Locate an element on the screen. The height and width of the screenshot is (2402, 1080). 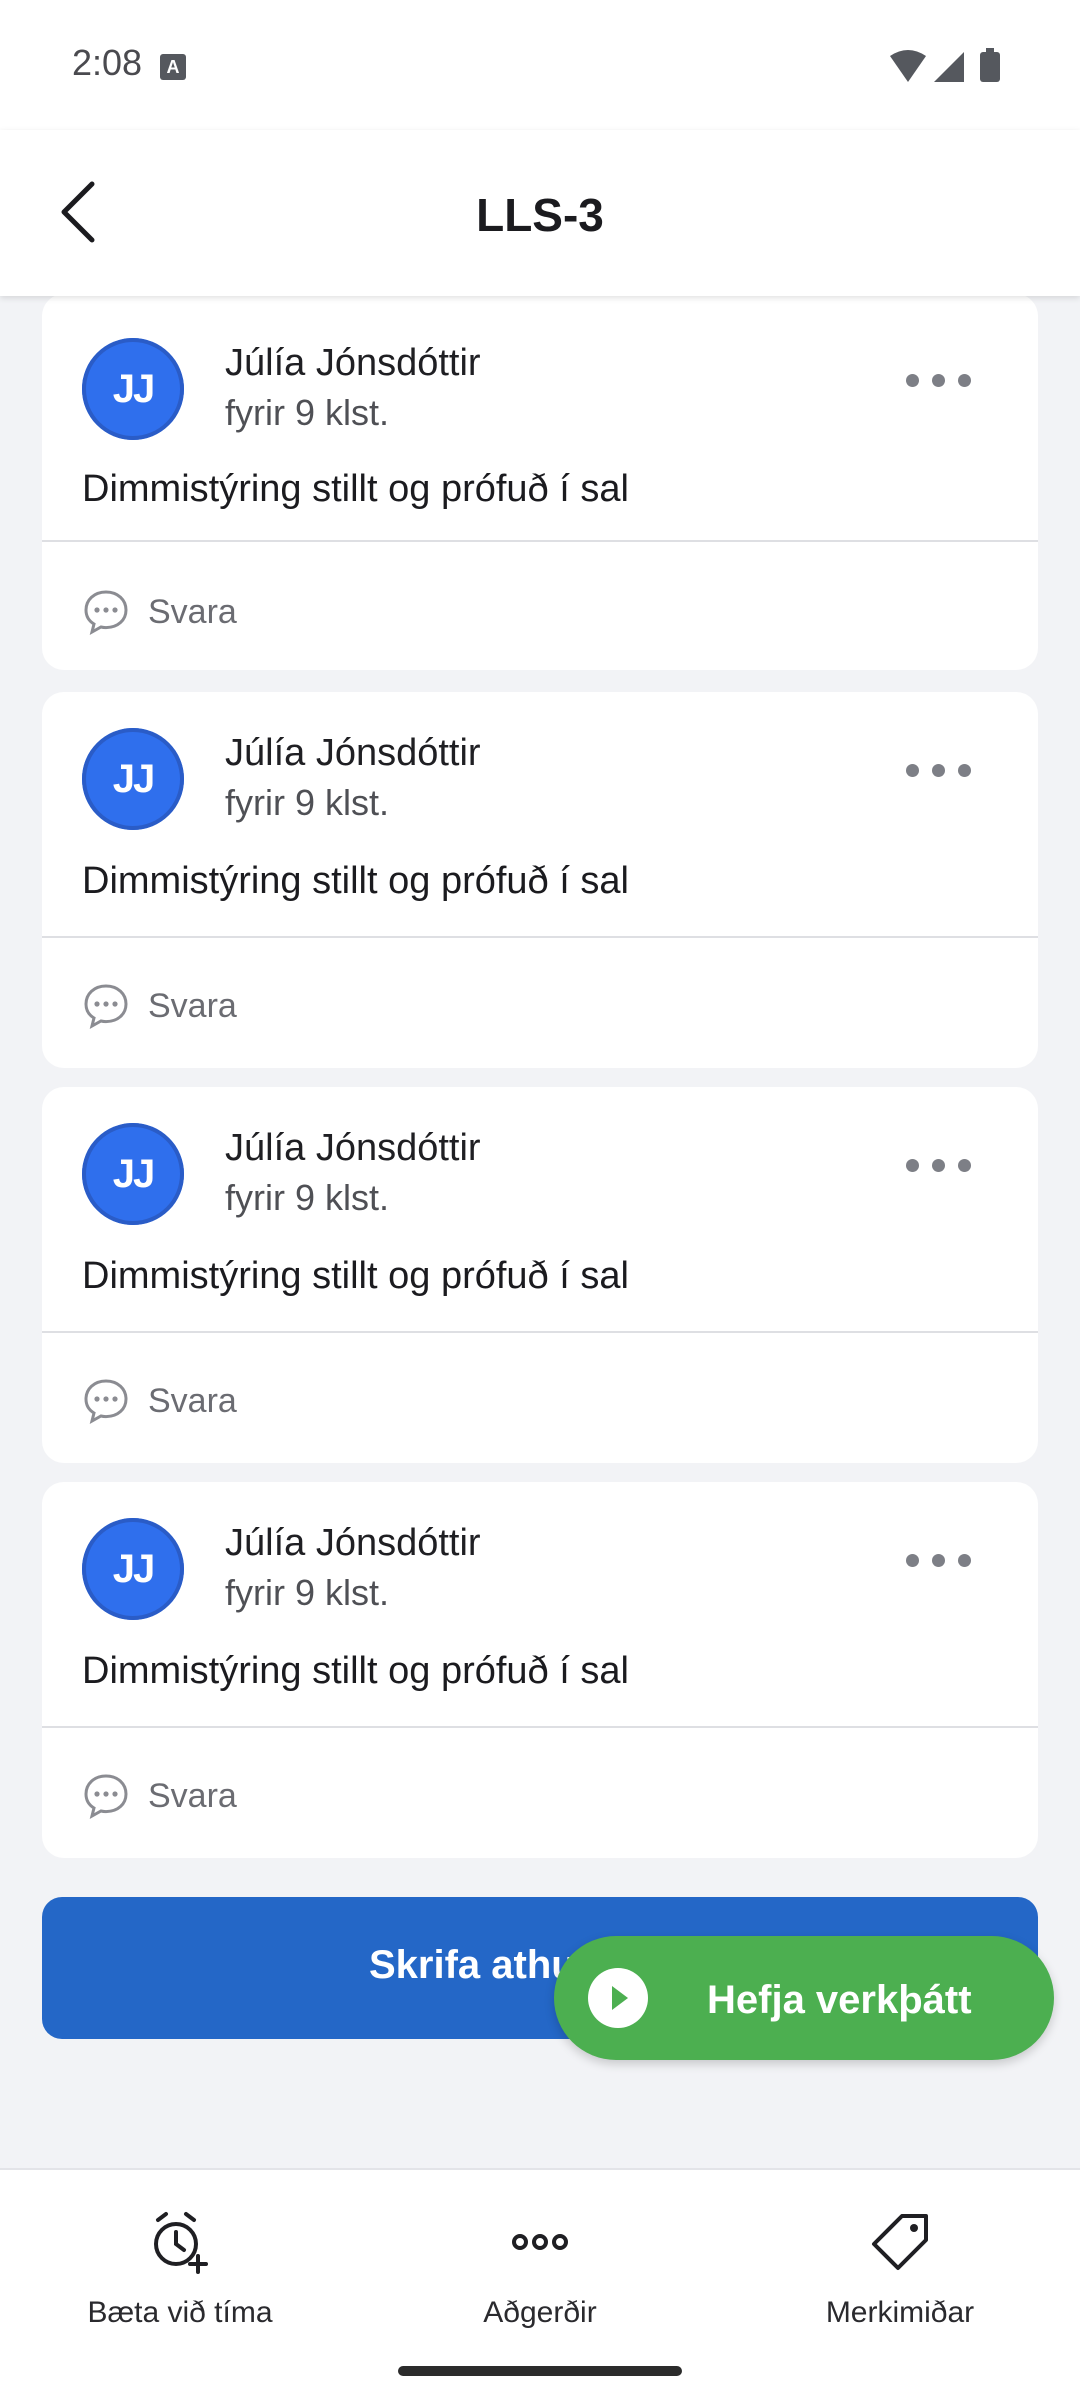
battery-icon is located at coordinates (990, 67).